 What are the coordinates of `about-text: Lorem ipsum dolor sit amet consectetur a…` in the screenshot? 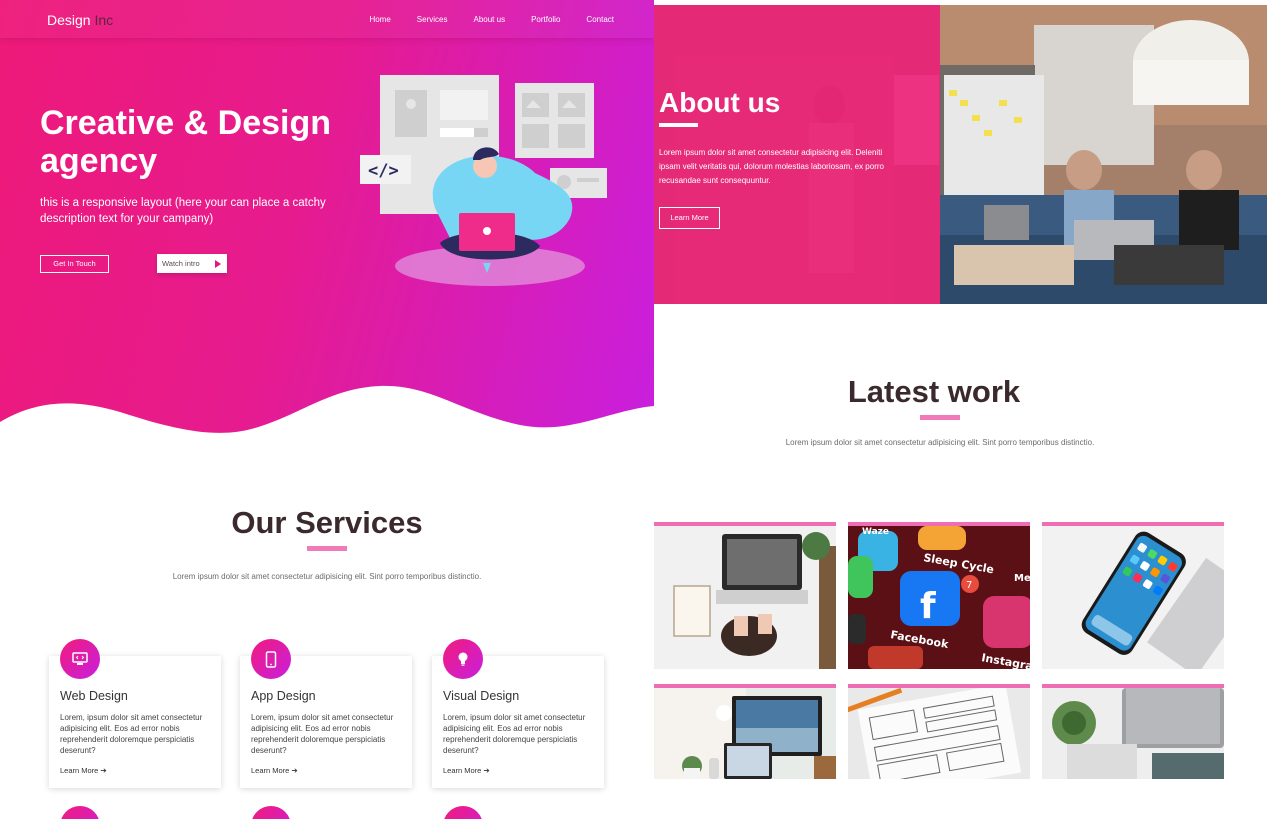 It's located at (771, 166).